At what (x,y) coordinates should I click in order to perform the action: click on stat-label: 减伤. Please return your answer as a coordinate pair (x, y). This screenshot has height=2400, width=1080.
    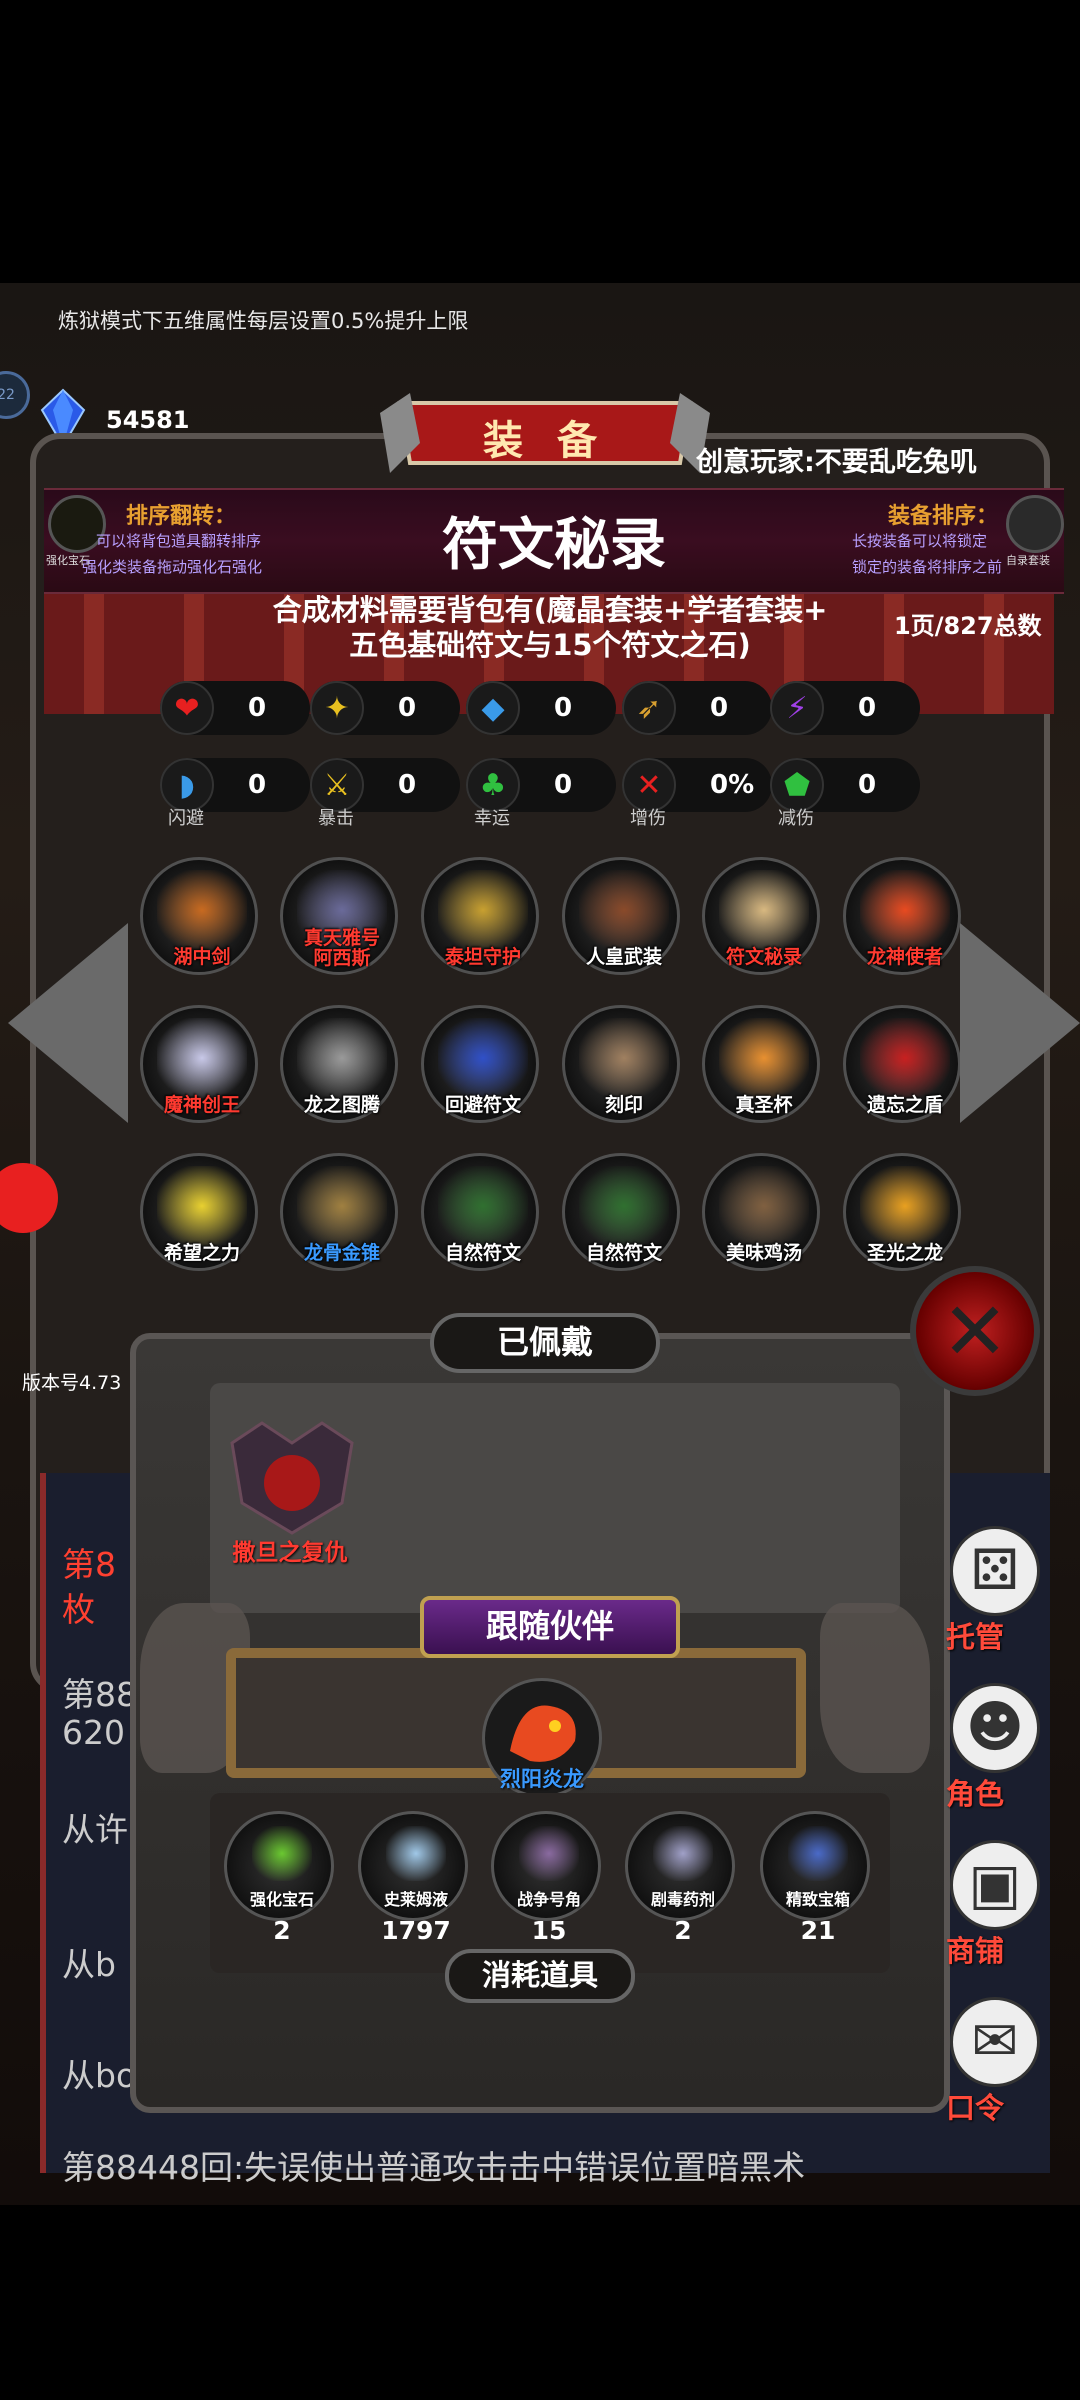
    Looking at the image, I should click on (796, 818).